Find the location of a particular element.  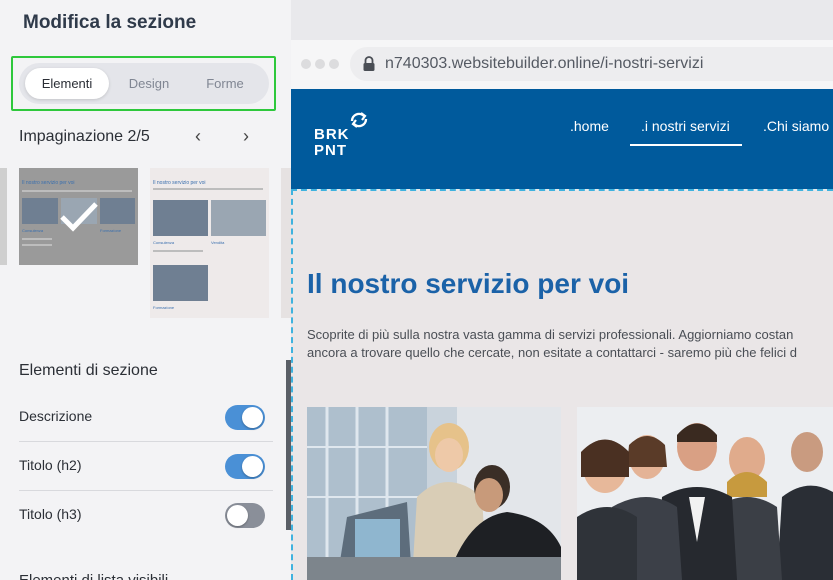

section-outline-top is located at coordinates (562, 190).